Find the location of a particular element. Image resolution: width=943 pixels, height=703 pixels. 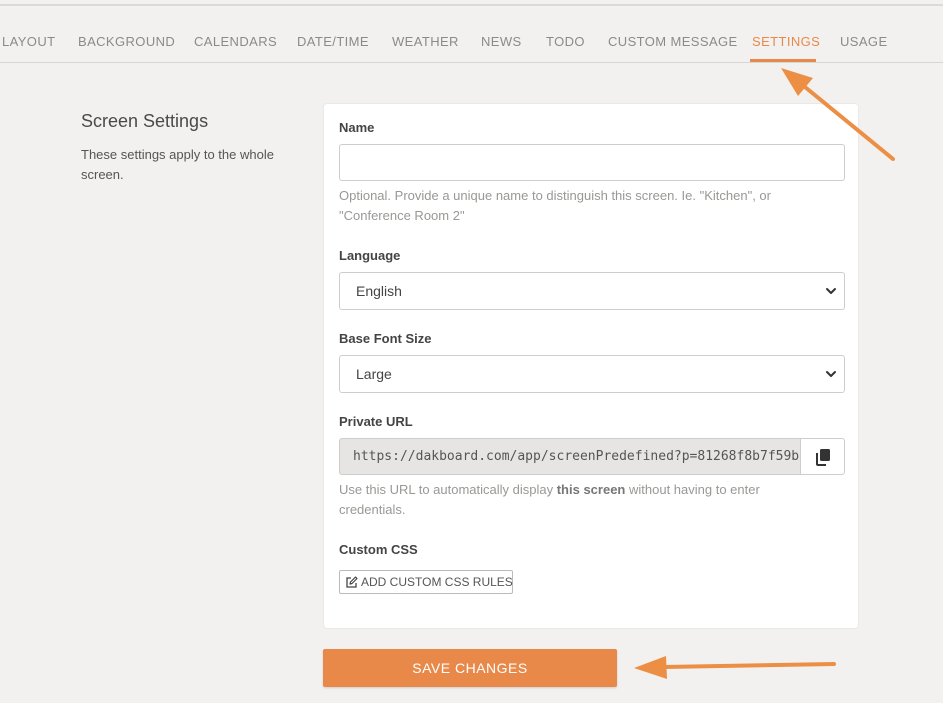

font-size-select: Large is located at coordinates (592, 374).